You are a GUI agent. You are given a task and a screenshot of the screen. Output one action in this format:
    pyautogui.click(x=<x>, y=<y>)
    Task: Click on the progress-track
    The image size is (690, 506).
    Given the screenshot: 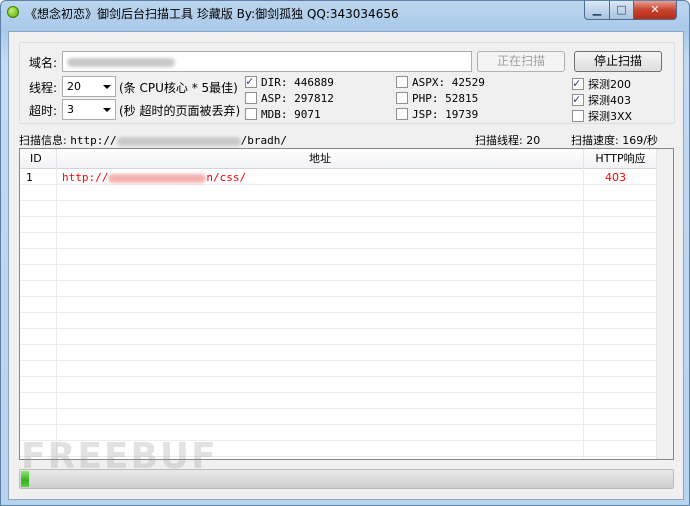 What is the action you would take?
    pyautogui.click(x=346, y=479)
    